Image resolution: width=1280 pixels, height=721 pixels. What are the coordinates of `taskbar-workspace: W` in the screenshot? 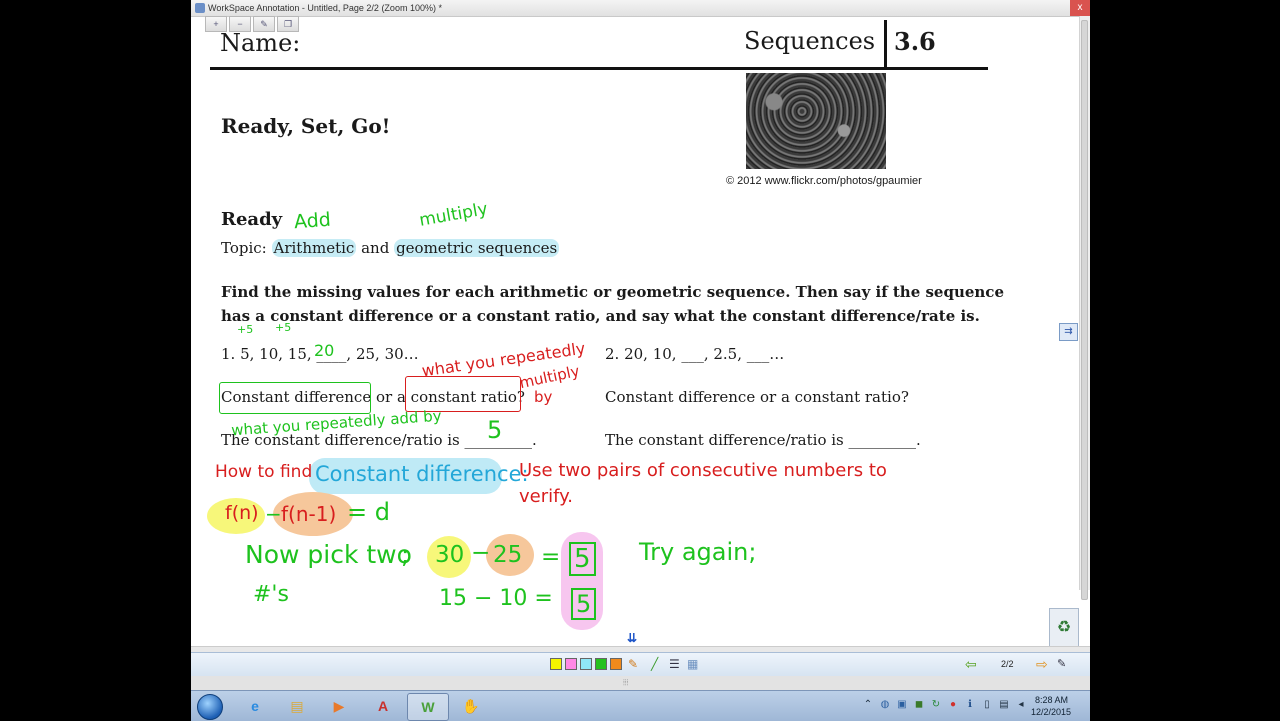 It's located at (428, 707).